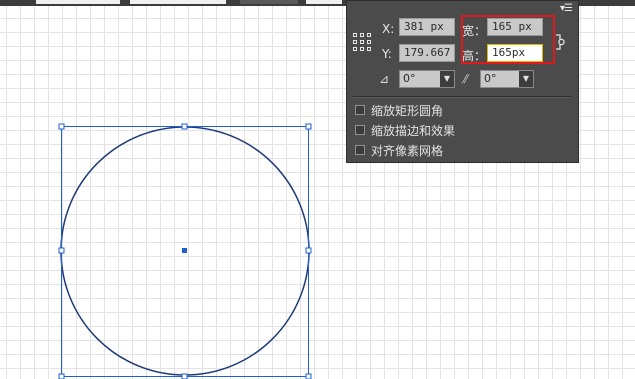  What do you see at coordinates (407, 110) in the screenshot?
I see `option-label: 缩放矩形圆角` at bounding box center [407, 110].